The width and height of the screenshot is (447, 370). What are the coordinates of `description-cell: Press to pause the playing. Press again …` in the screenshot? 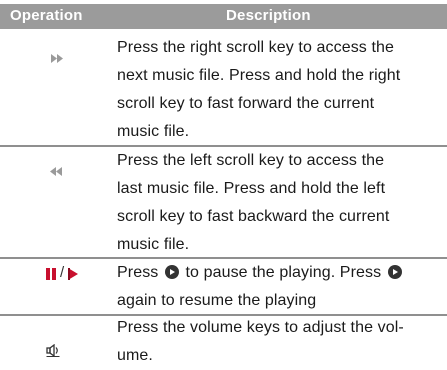 It's located at (279, 287).